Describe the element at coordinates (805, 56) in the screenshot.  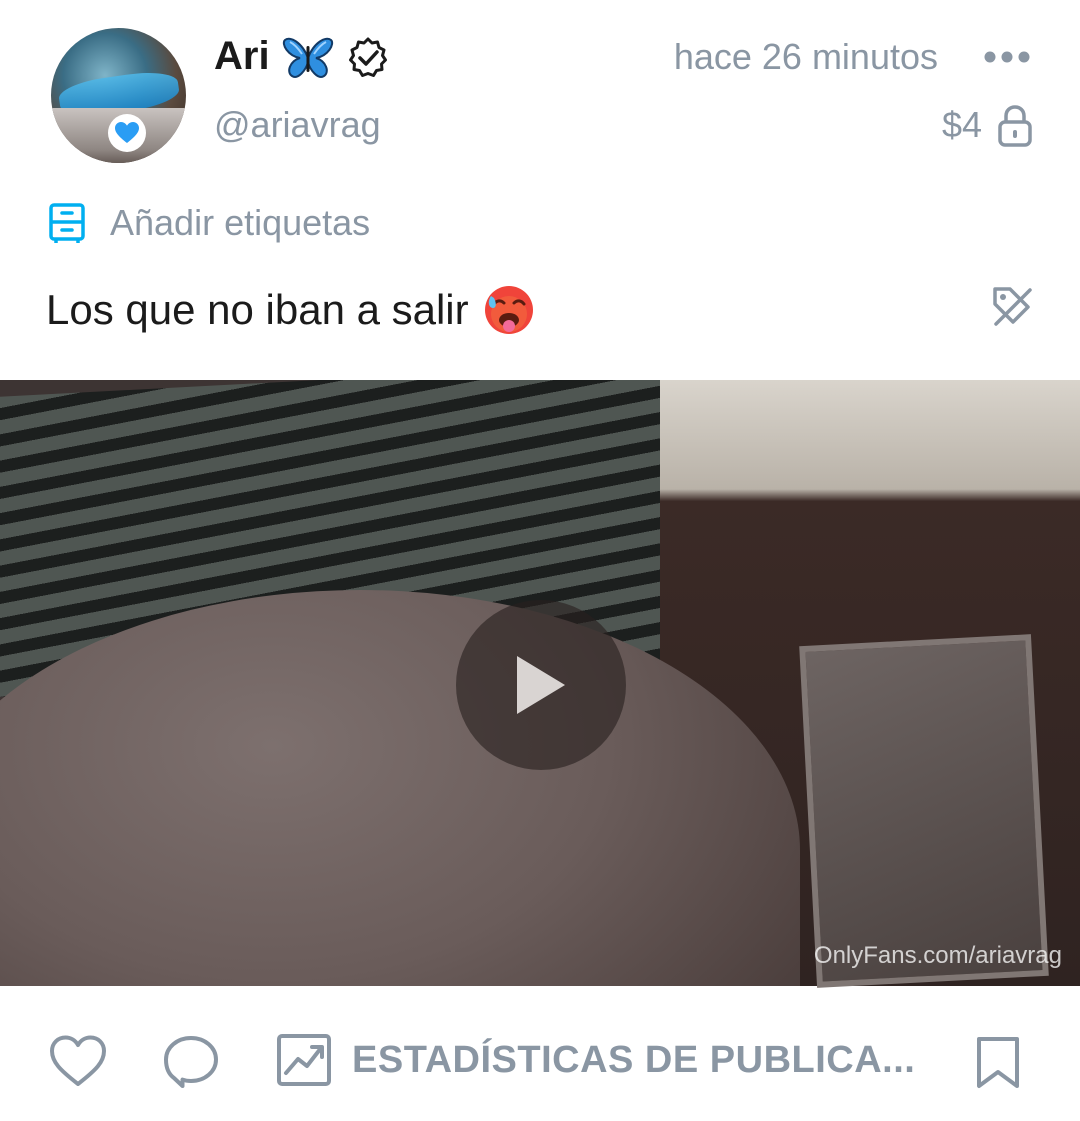
I see `post-timestamp: hace 26 minutos` at that location.